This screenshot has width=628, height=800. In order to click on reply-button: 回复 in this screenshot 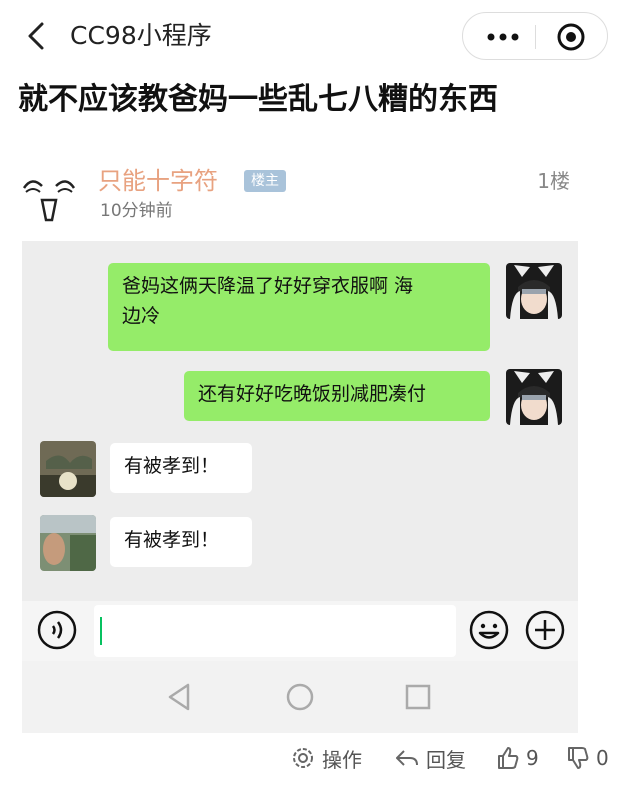, I will do `click(430, 758)`.